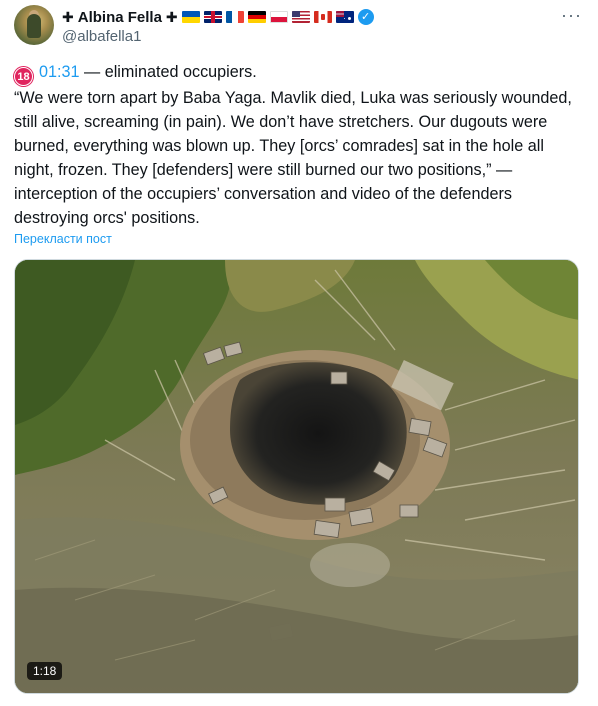 The image size is (598, 706). Describe the element at coordinates (190, 17) in the screenshot. I see `ukraine-flag-icon` at that location.